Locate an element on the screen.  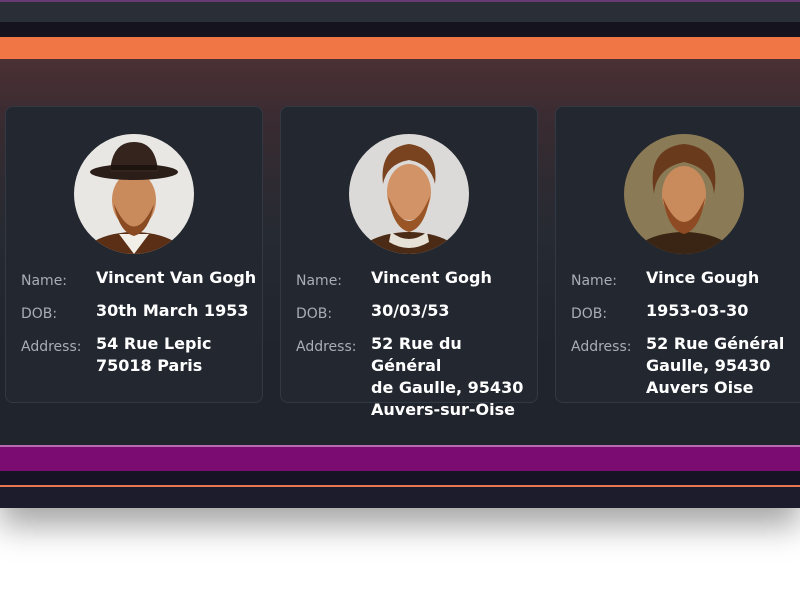
name-value: Vincent Gogh is located at coordinates (431, 277).